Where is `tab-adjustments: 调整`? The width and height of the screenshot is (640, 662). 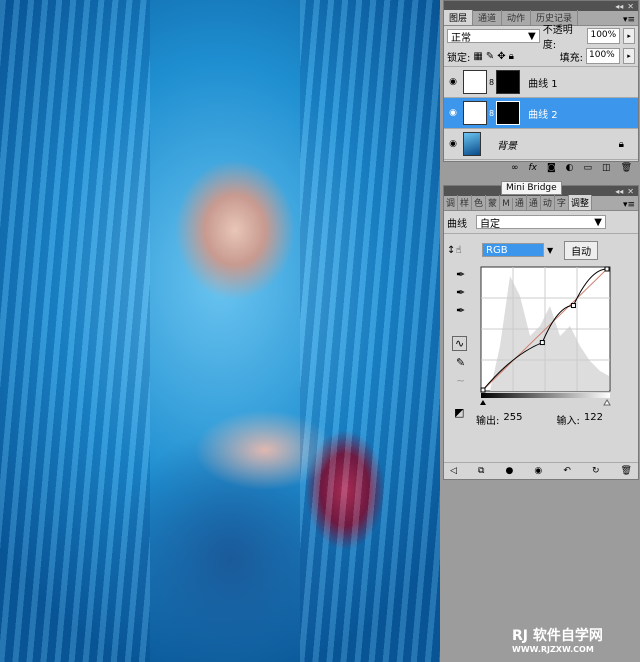
tab-adjustments: 调整 is located at coordinates (580, 202).